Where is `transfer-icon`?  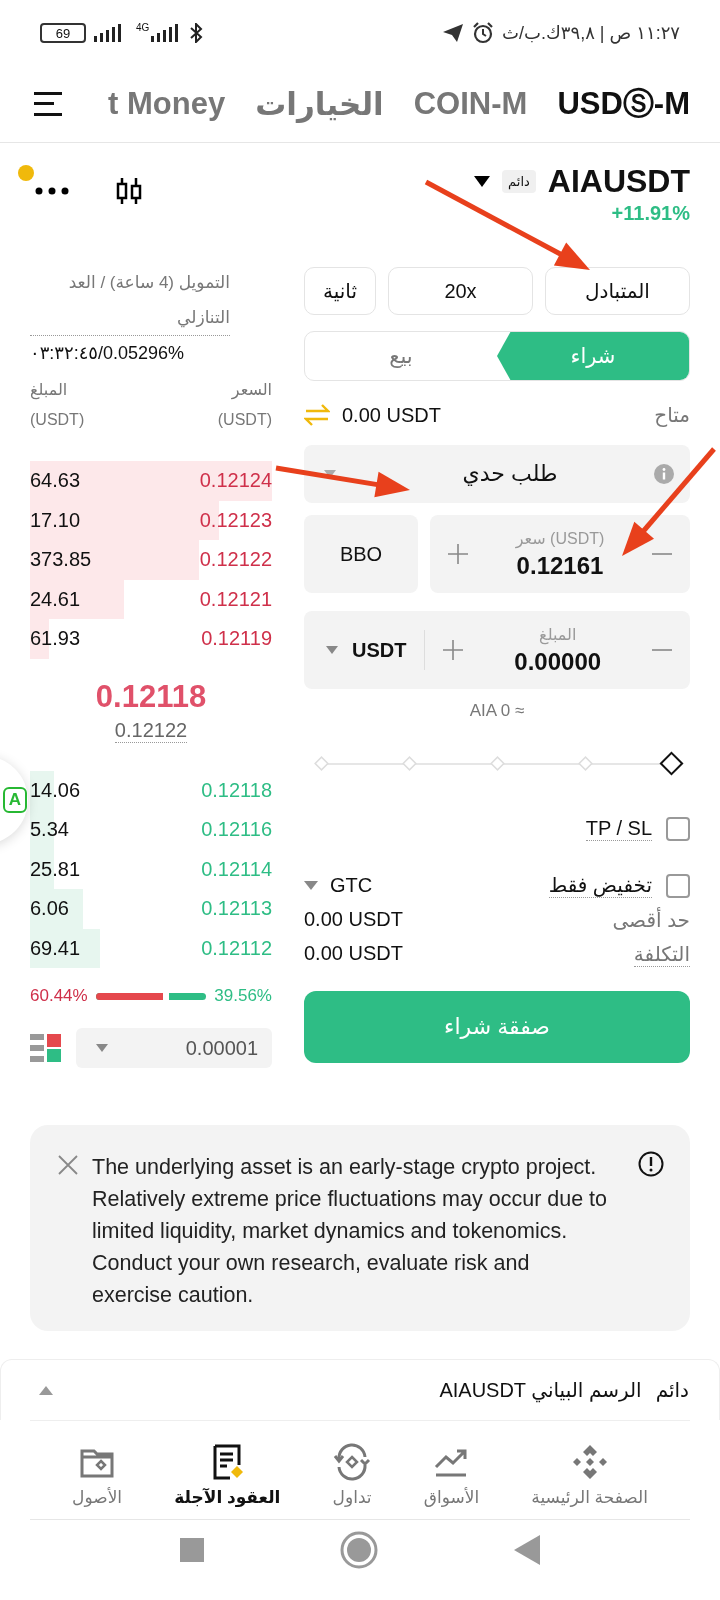 transfer-icon is located at coordinates (317, 415).